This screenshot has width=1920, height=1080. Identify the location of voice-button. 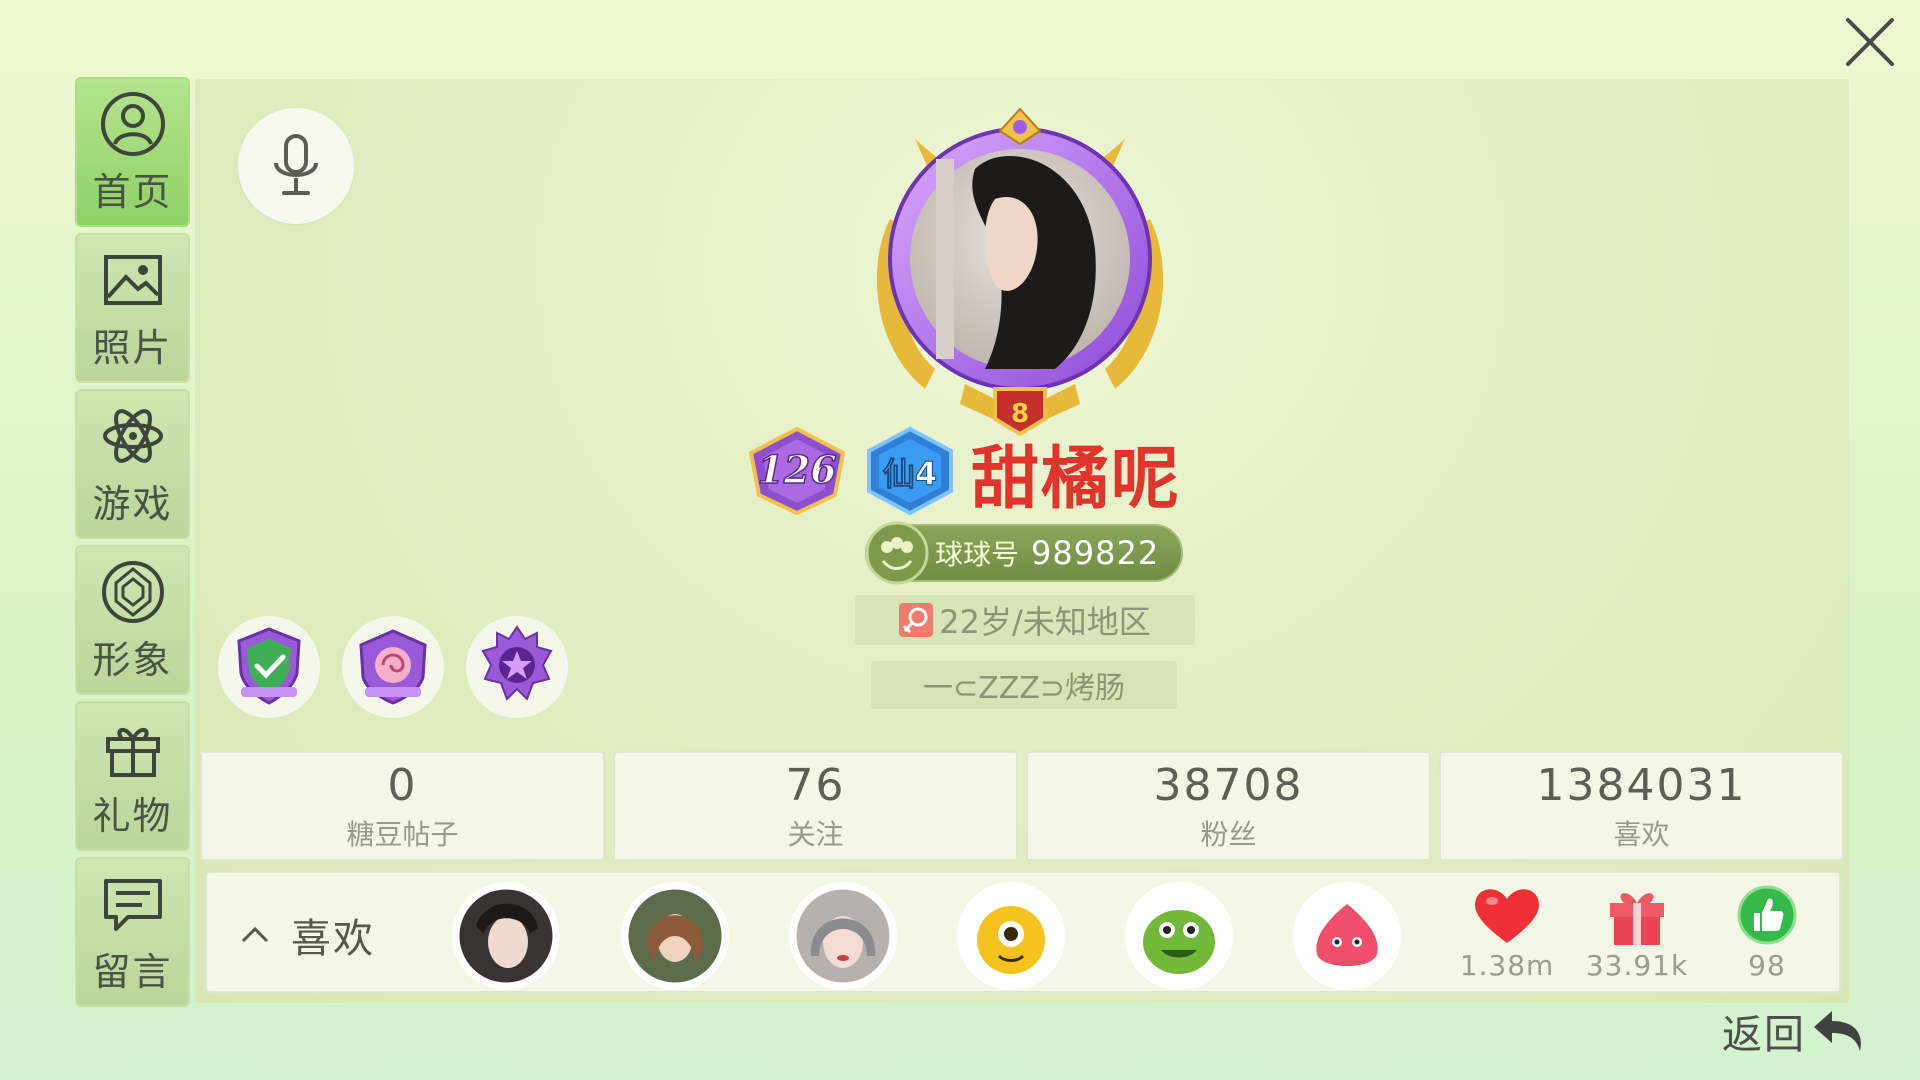
(296, 166).